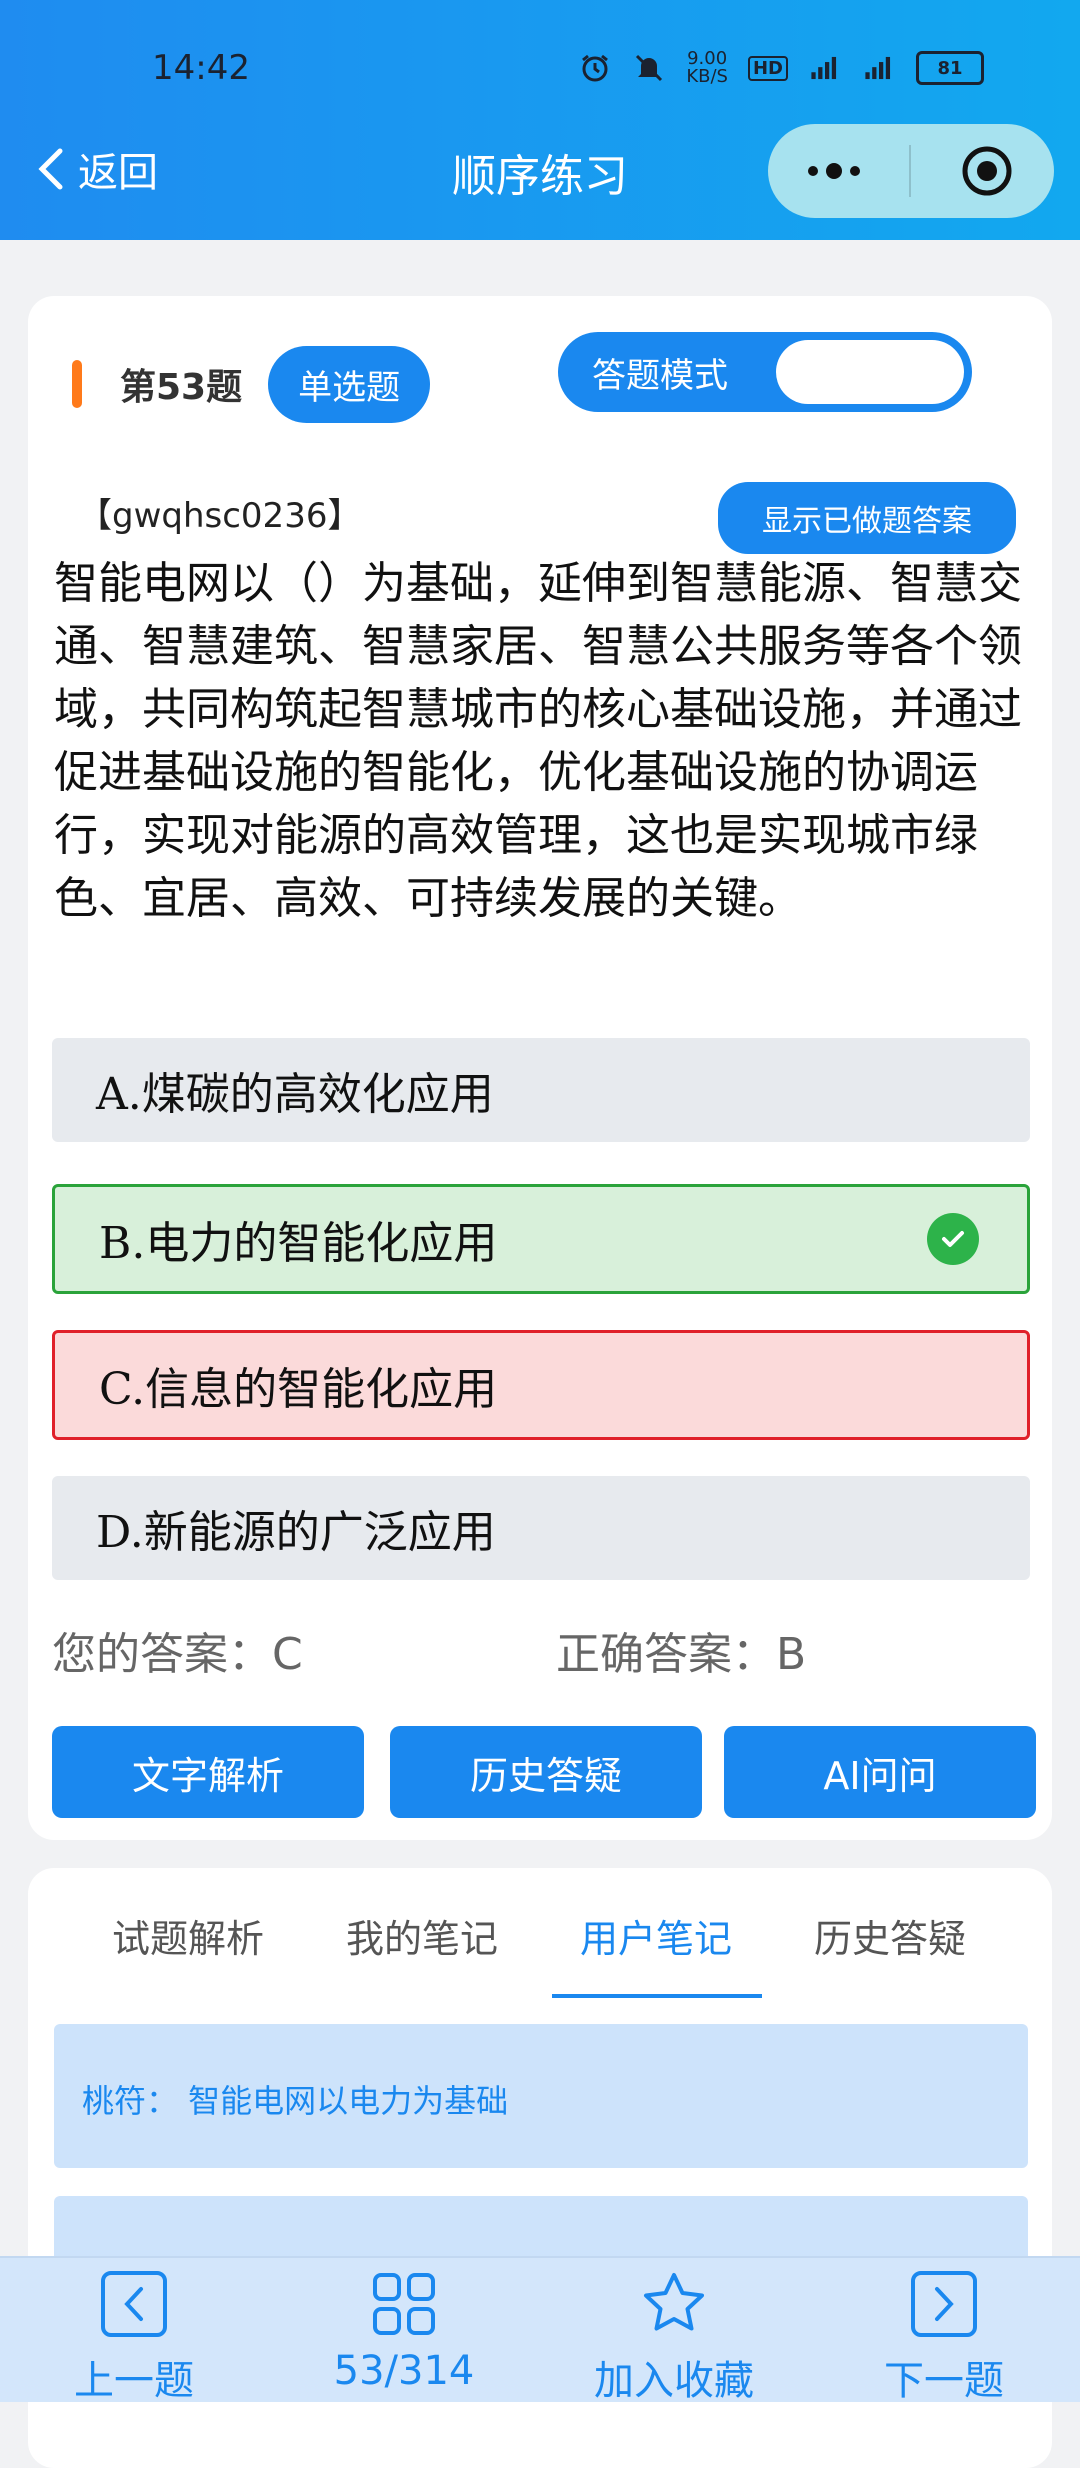 This screenshot has width=1080, height=2468. What do you see at coordinates (657, 1996) in the screenshot?
I see `active-tab-indicator` at bounding box center [657, 1996].